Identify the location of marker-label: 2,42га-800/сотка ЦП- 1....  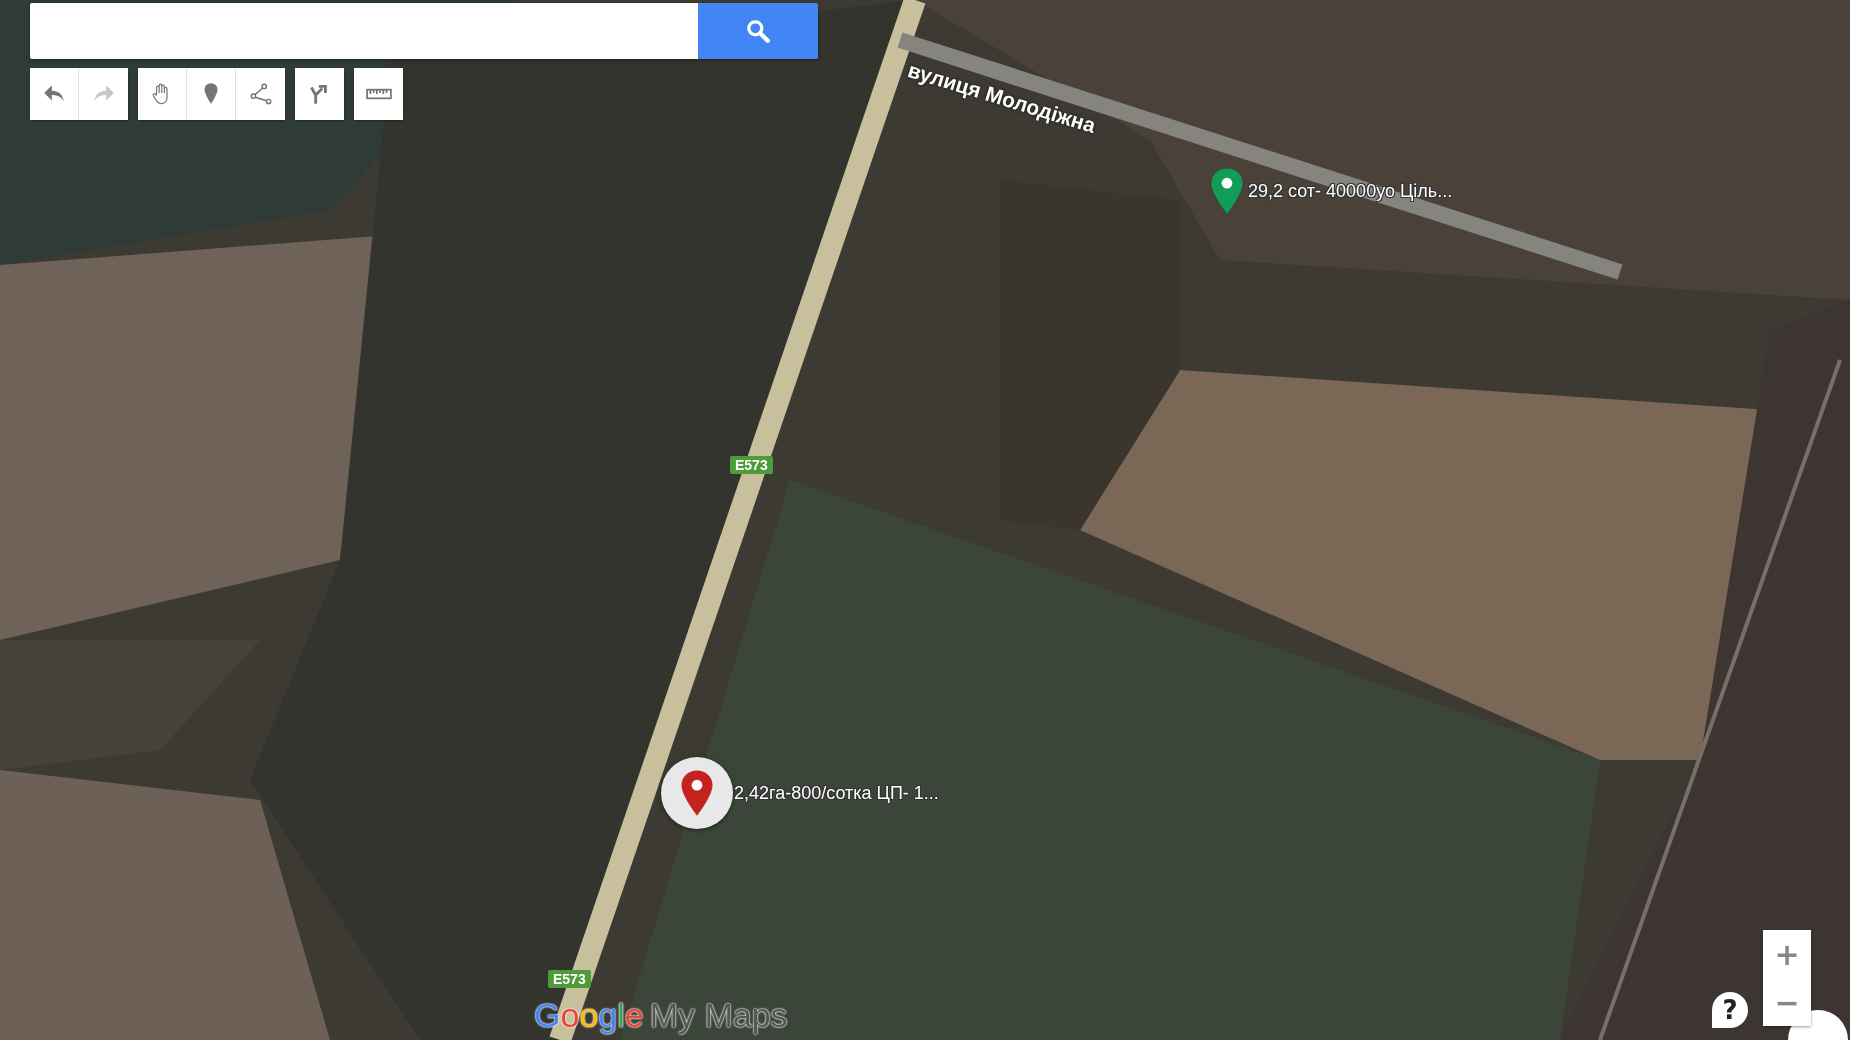
(836, 793).